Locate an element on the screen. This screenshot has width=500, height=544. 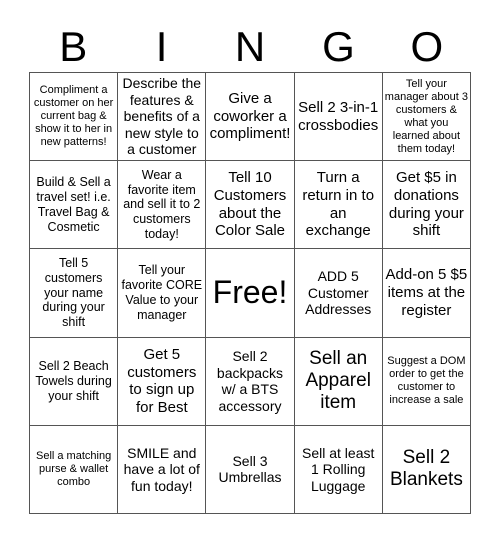
bingo-cell: Add-on 5 $5 items at the register is located at coordinates (426, 293).